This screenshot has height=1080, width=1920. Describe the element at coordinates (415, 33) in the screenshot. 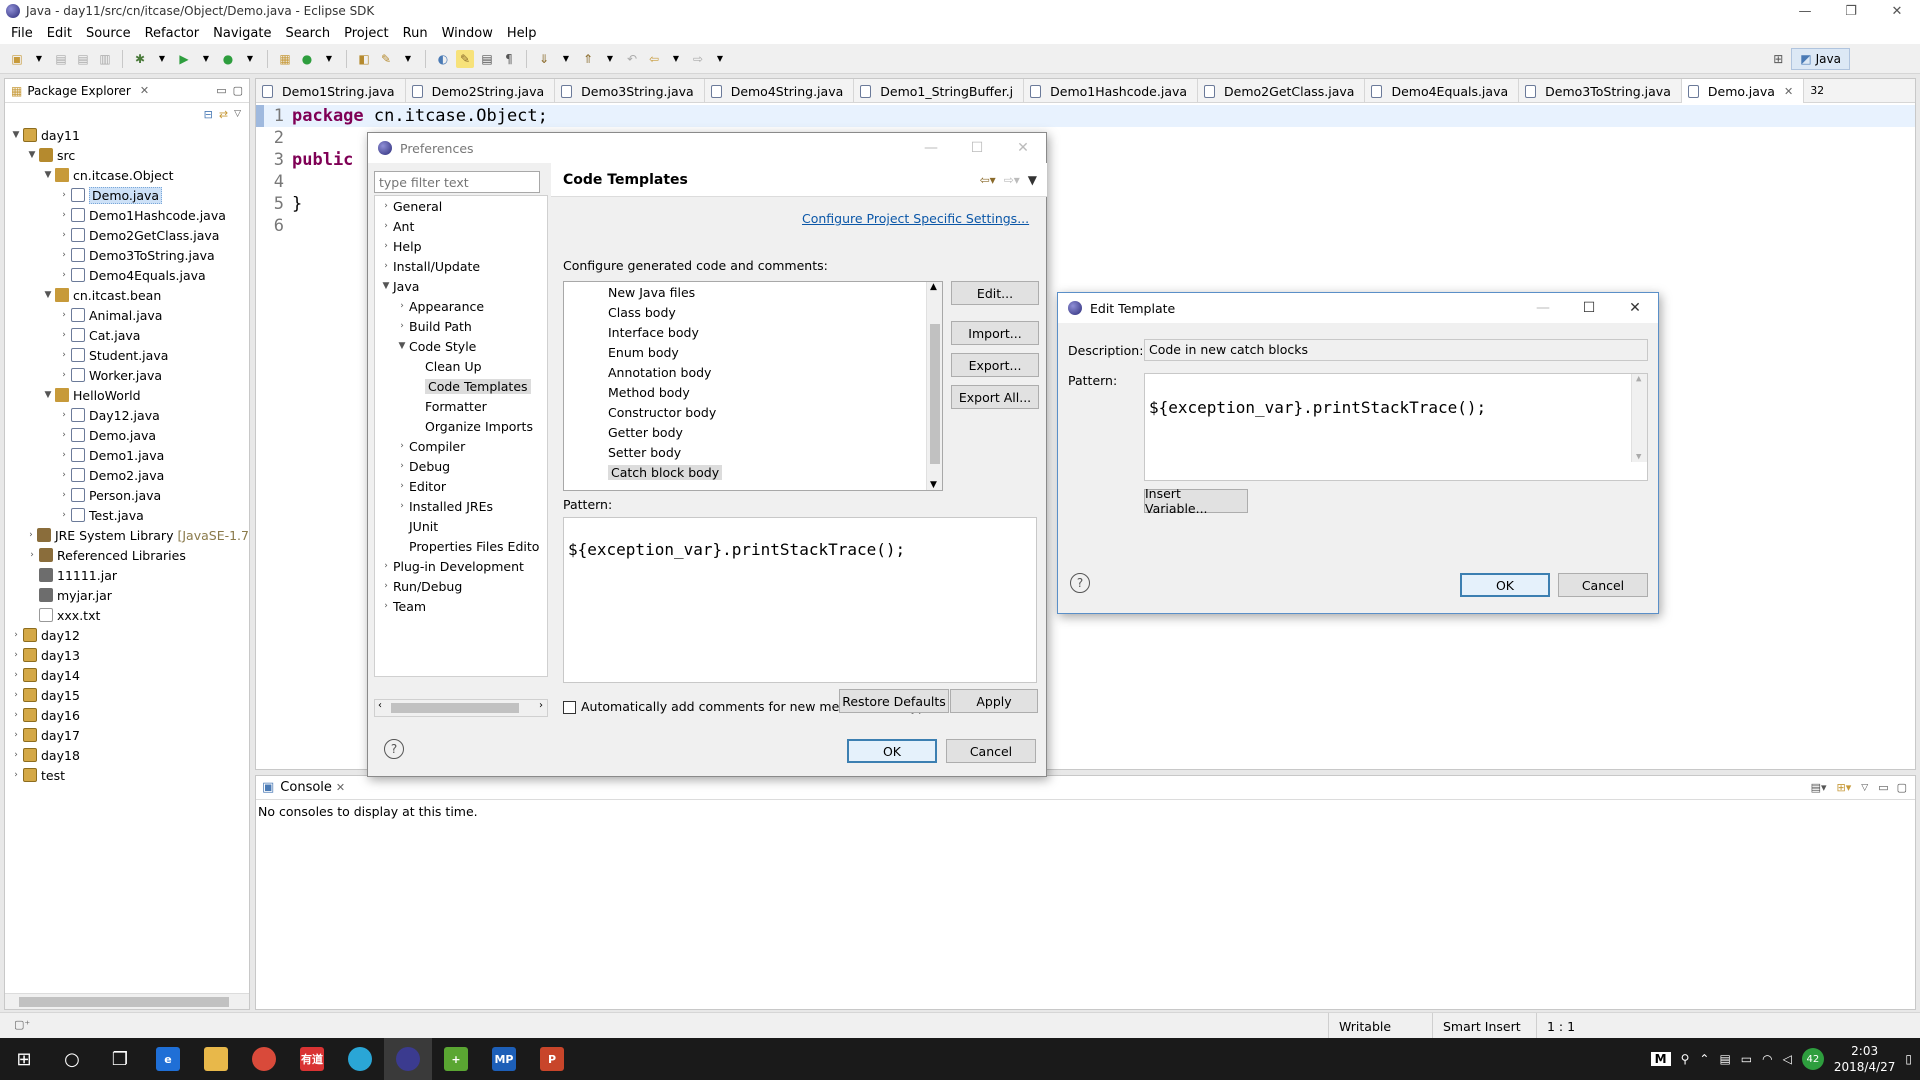

I see `menu-run: Run` at that location.